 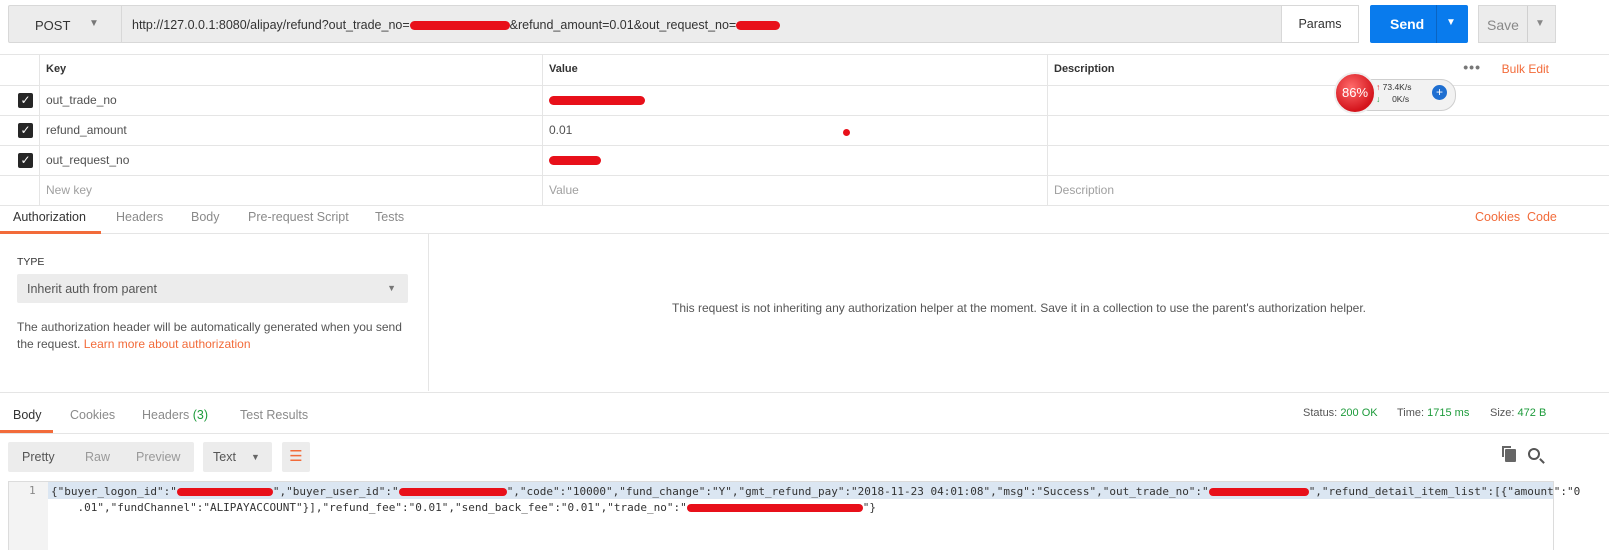 I want to click on table-row: ✓ refund_amount 0.01, so click(x=804, y=131).